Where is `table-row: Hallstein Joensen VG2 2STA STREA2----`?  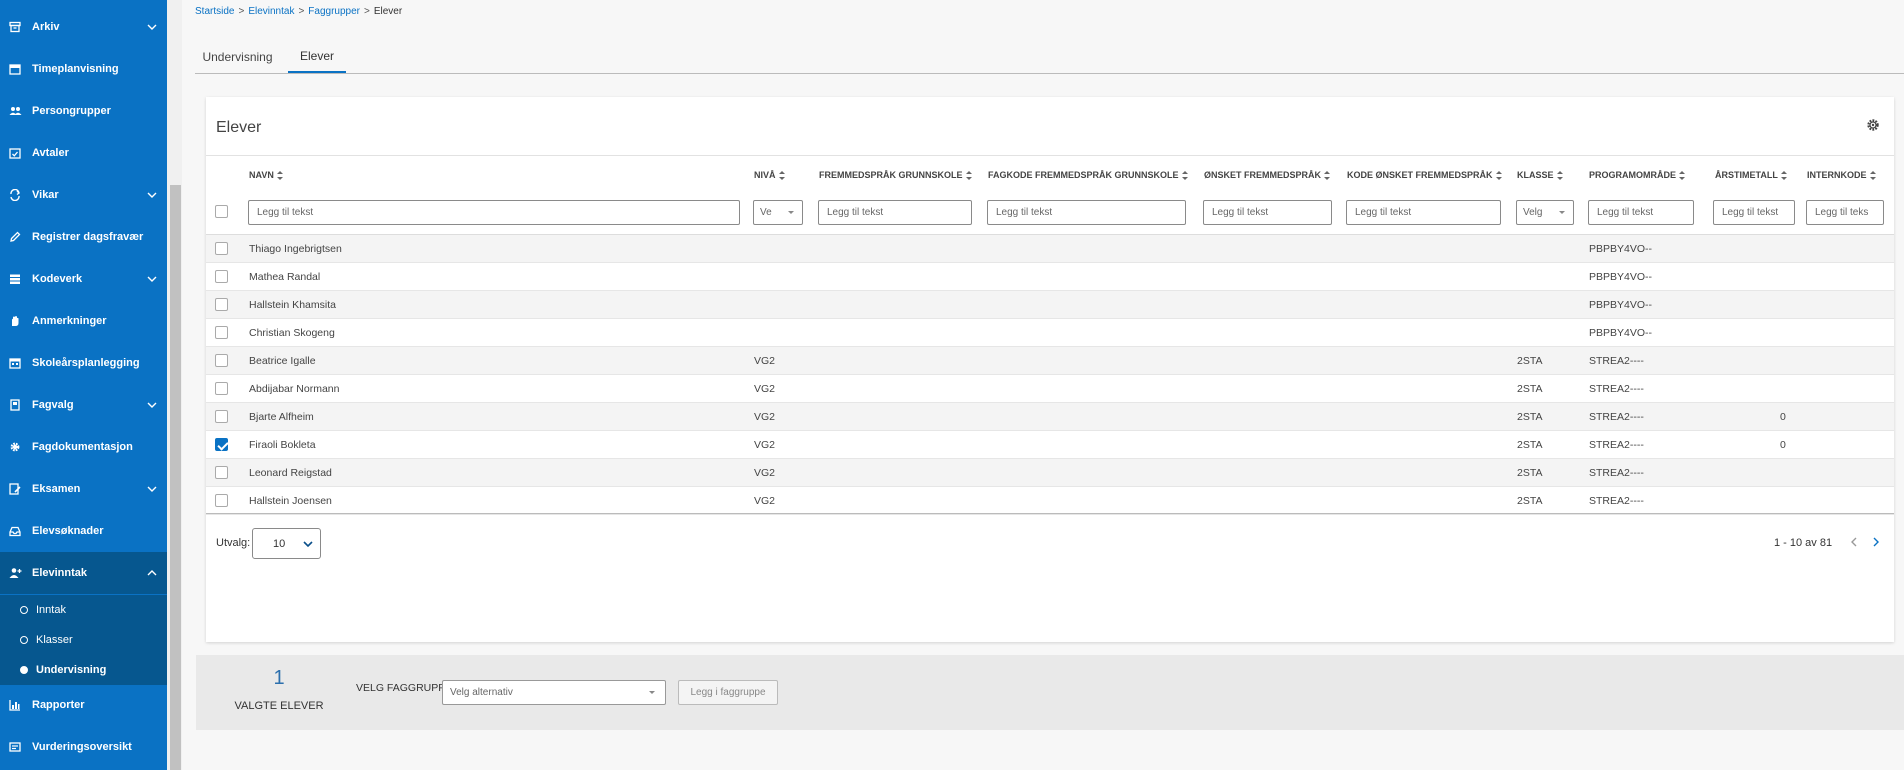 table-row: Hallstein Joensen VG2 2STA STREA2---- is located at coordinates (1050, 501).